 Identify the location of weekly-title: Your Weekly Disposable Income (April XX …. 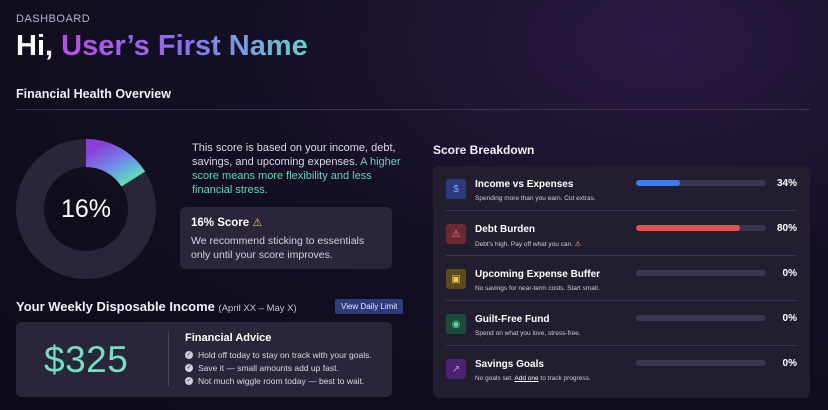
(156, 306).